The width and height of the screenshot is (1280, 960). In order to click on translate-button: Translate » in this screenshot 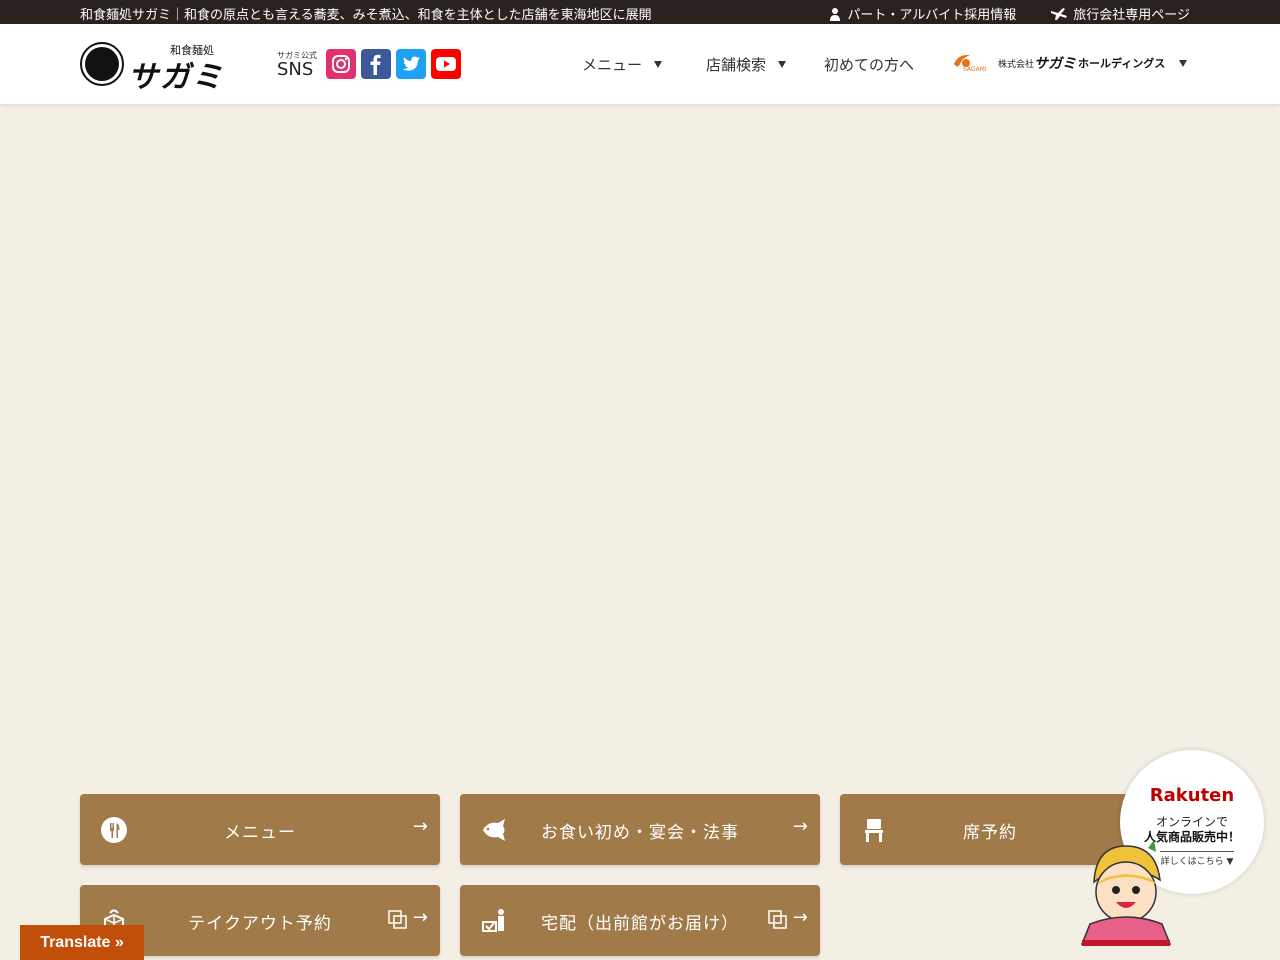, I will do `click(82, 942)`.